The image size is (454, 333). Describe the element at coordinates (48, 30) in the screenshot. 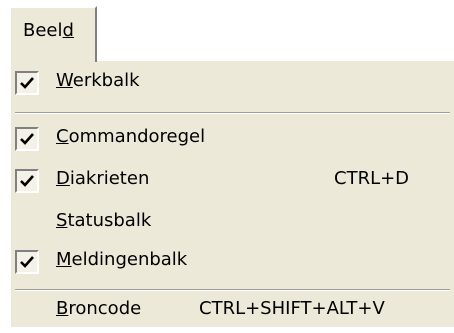

I see `menu-tab-label: Beeld` at that location.